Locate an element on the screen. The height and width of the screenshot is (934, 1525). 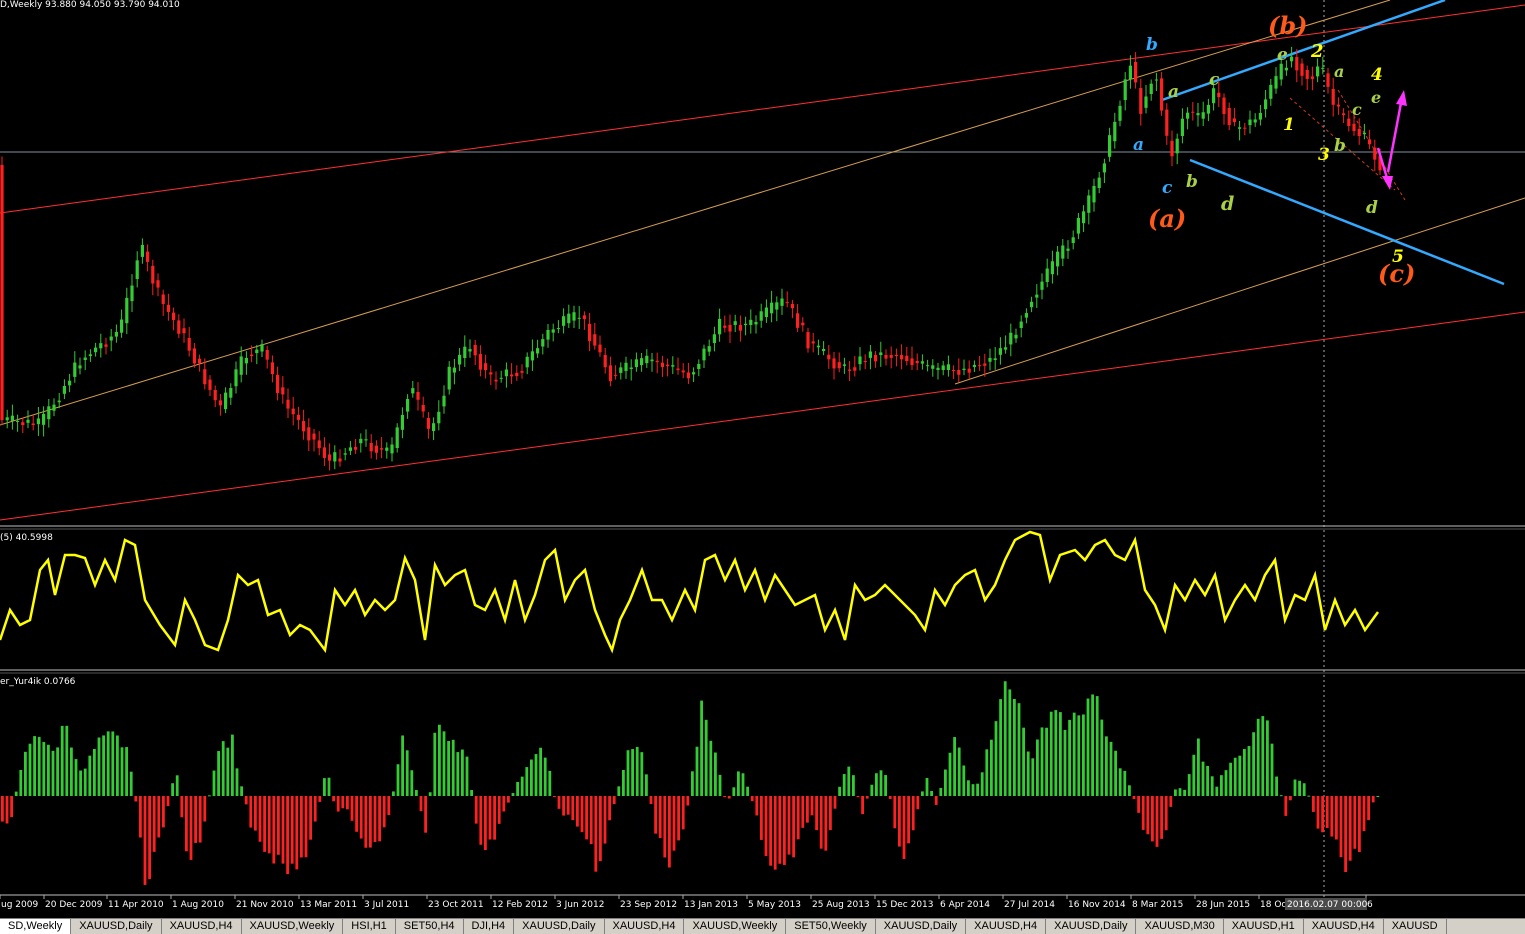
axis-label: 15 Dec 2013 is located at coordinates (905, 905).